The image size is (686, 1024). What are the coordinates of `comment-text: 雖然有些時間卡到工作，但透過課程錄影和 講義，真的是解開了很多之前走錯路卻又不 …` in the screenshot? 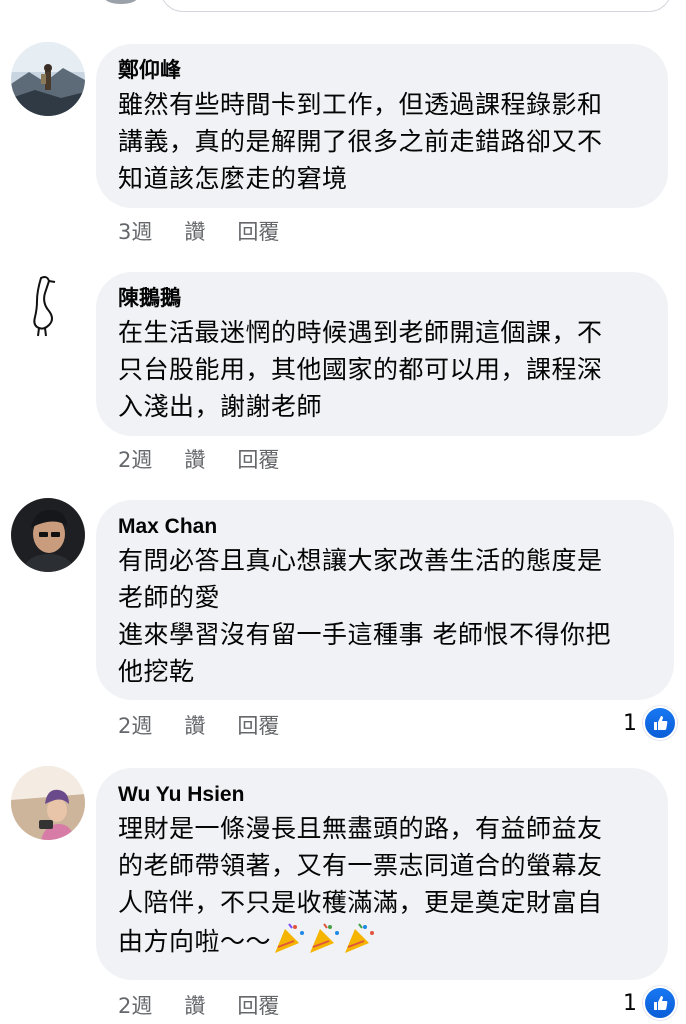 It's located at (382, 141).